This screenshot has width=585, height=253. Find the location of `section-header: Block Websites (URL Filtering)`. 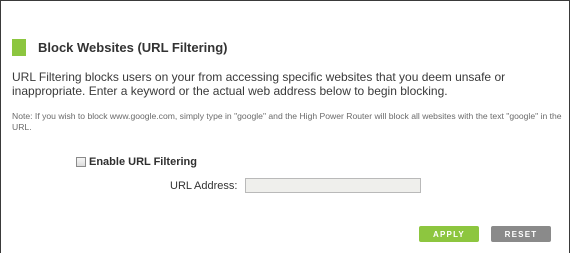

section-header: Block Websites (URL Filtering) is located at coordinates (120, 47).